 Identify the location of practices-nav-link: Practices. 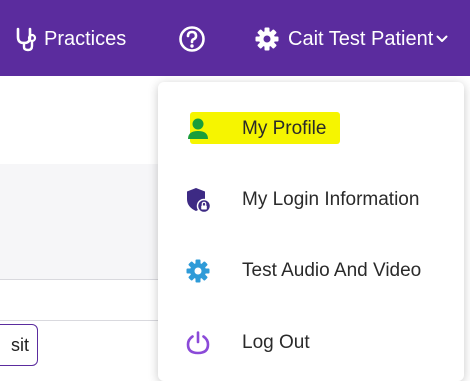
(70, 39).